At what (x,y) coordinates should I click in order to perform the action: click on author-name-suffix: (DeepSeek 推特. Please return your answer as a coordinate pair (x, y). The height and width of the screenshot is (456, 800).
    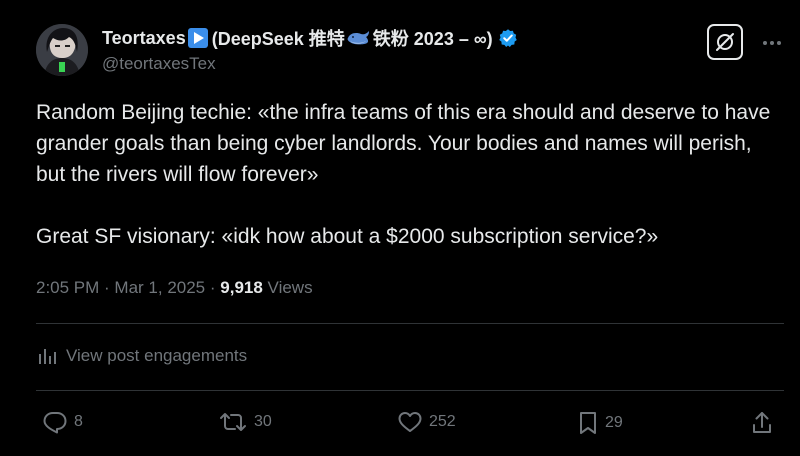
    Looking at the image, I should click on (278, 39).